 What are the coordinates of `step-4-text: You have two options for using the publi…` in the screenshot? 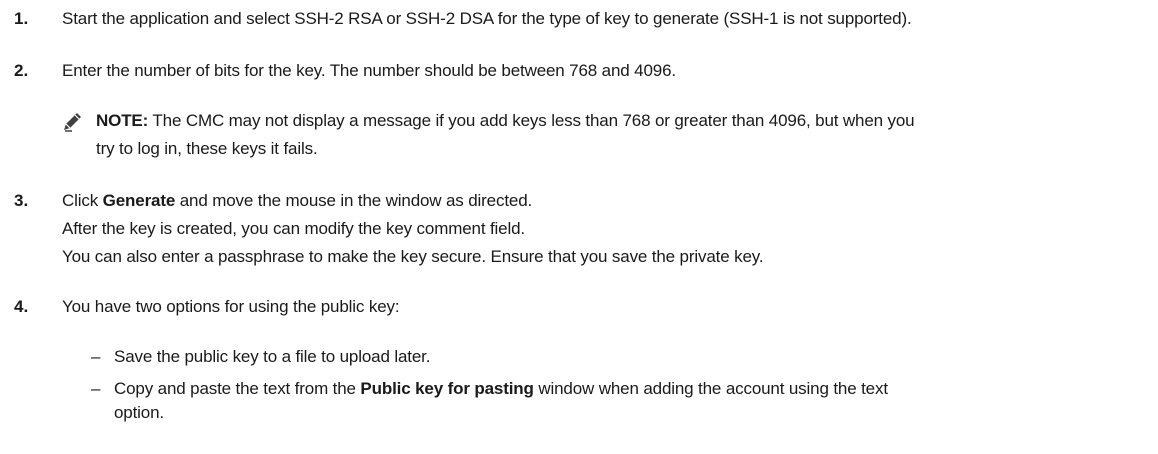 It's located at (231, 306).